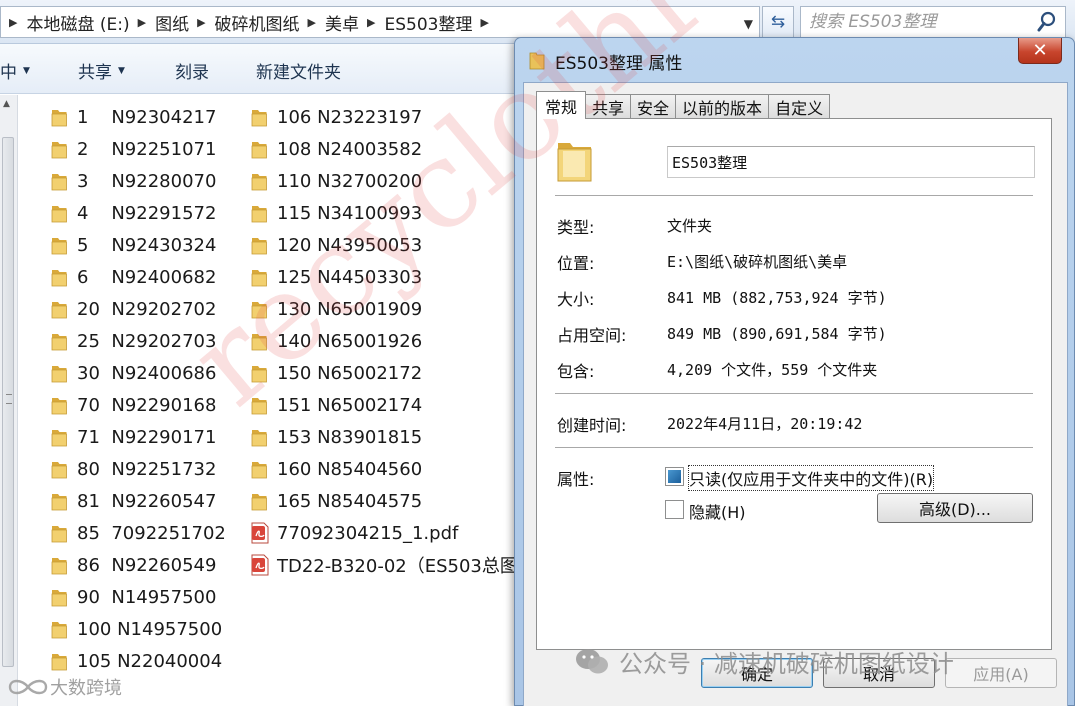  I want to click on size-value: 841 MB (882,753,924 字节), so click(777, 298).